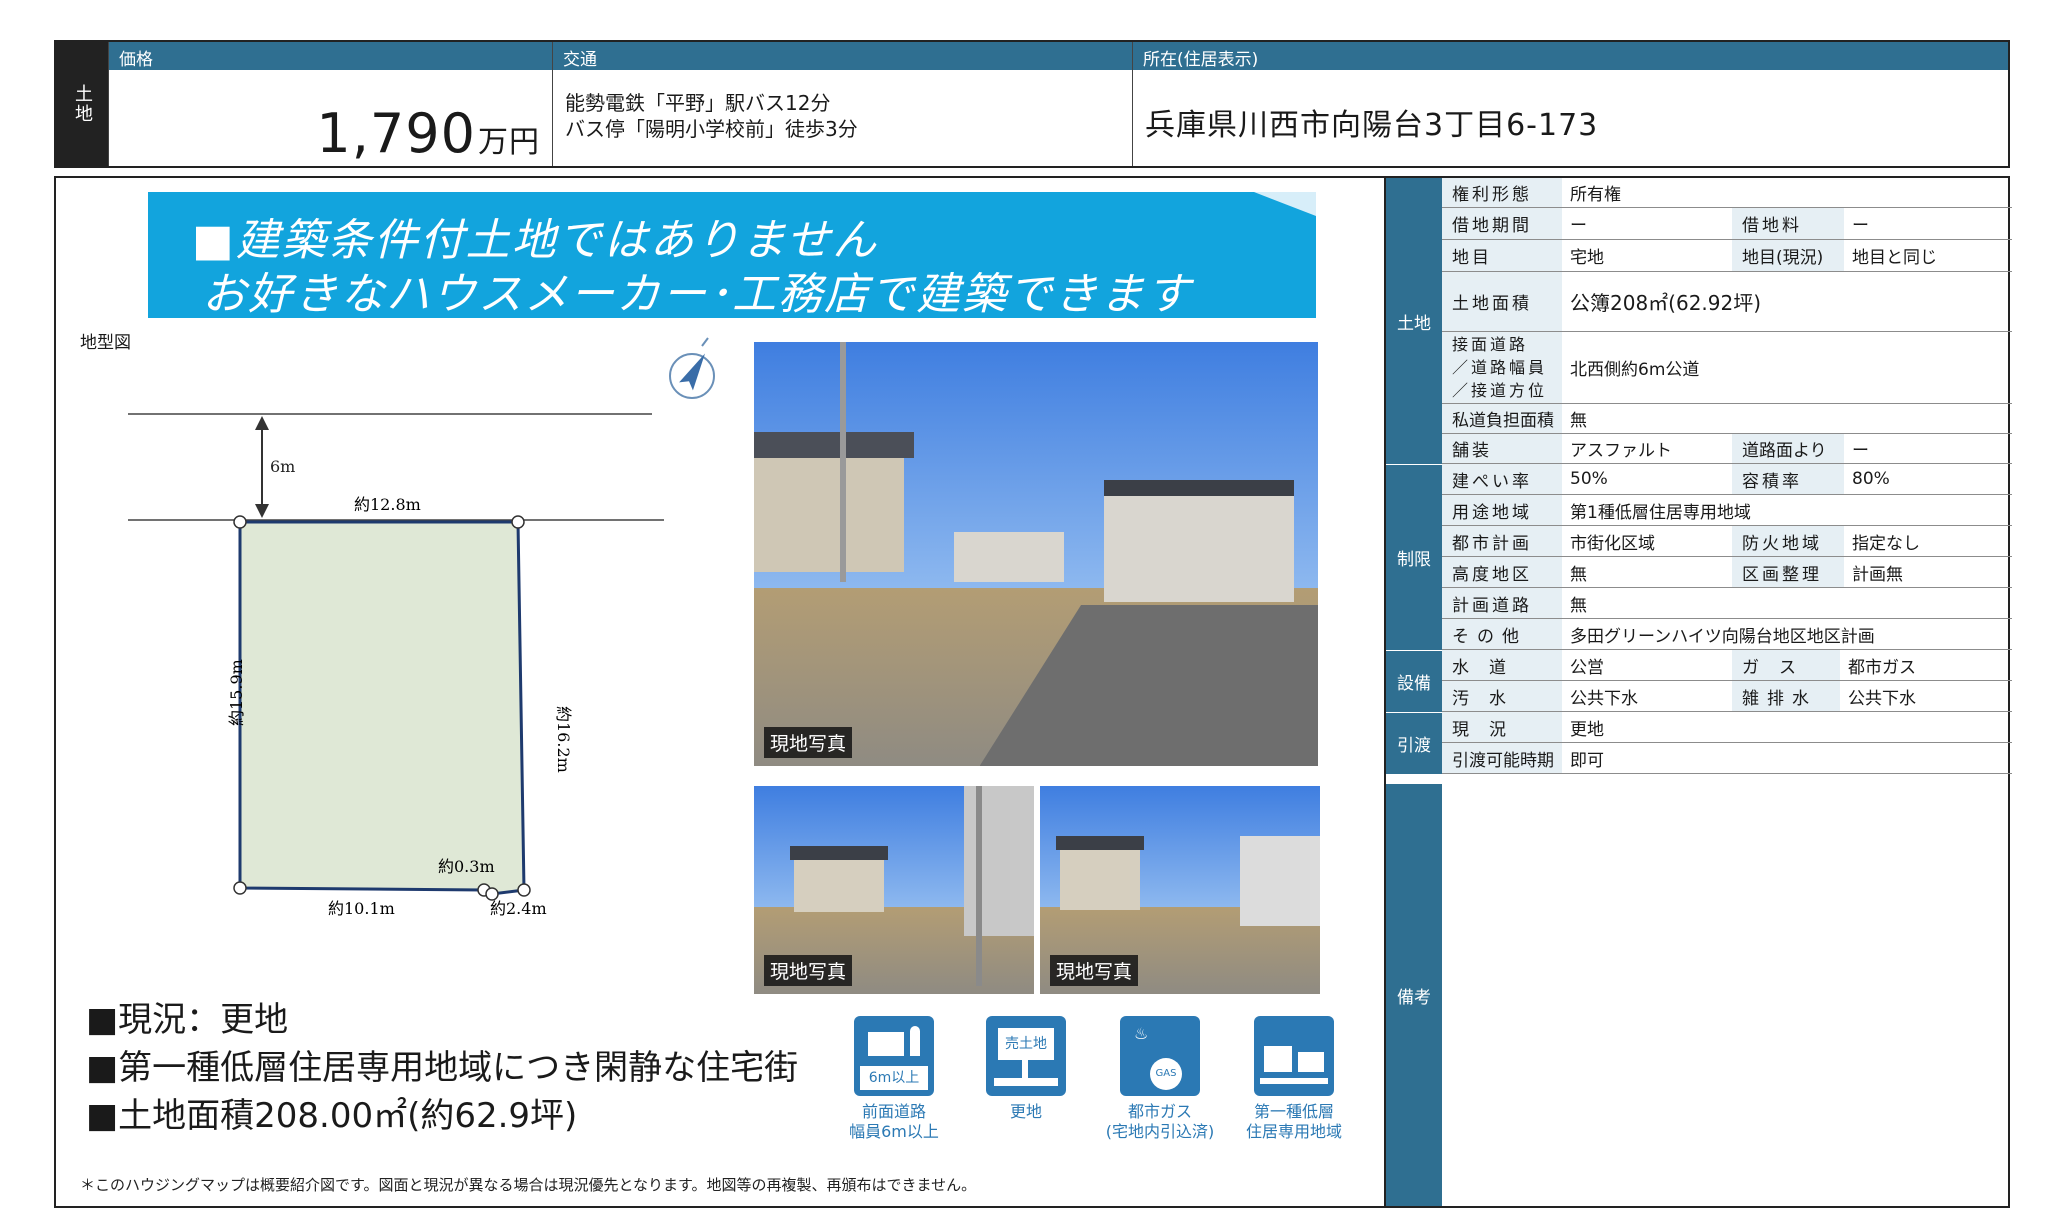  What do you see at coordinates (1727, 256) in the screenshot?
I see `row-land-type: 地目 宅地 地目(現況) 地目と同じ` at bounding box center [1727, 256].